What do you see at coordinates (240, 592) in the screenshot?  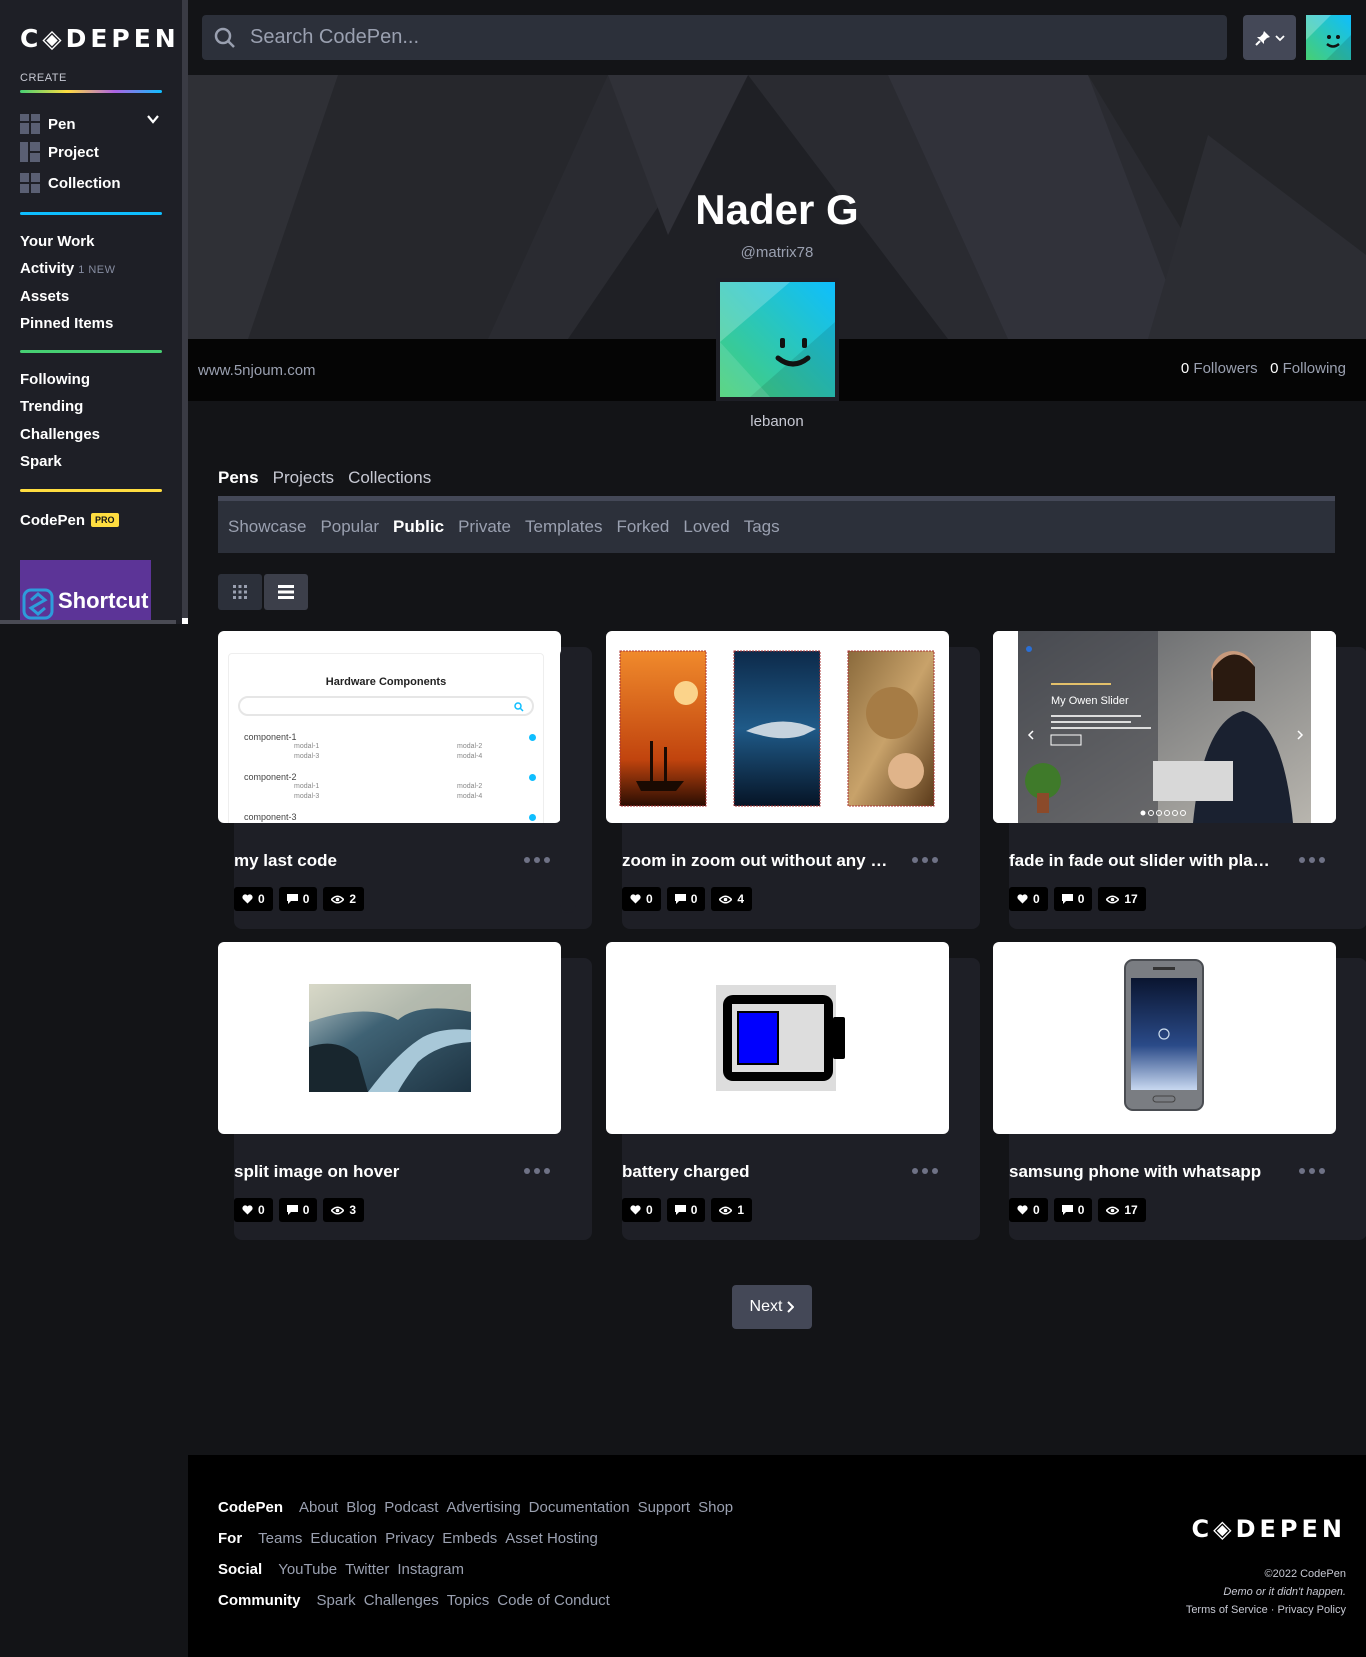 I see `grid-view-button` at bounding box center [240, 592].